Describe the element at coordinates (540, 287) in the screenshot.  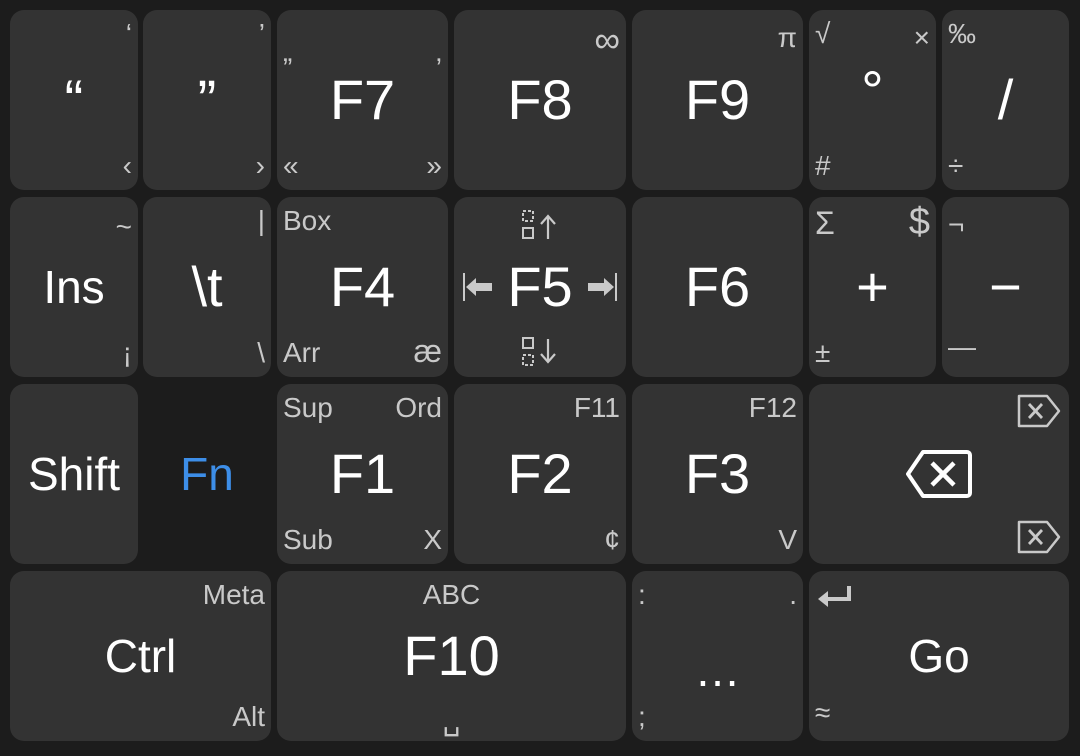
I see `key-f5: F5` at that location.